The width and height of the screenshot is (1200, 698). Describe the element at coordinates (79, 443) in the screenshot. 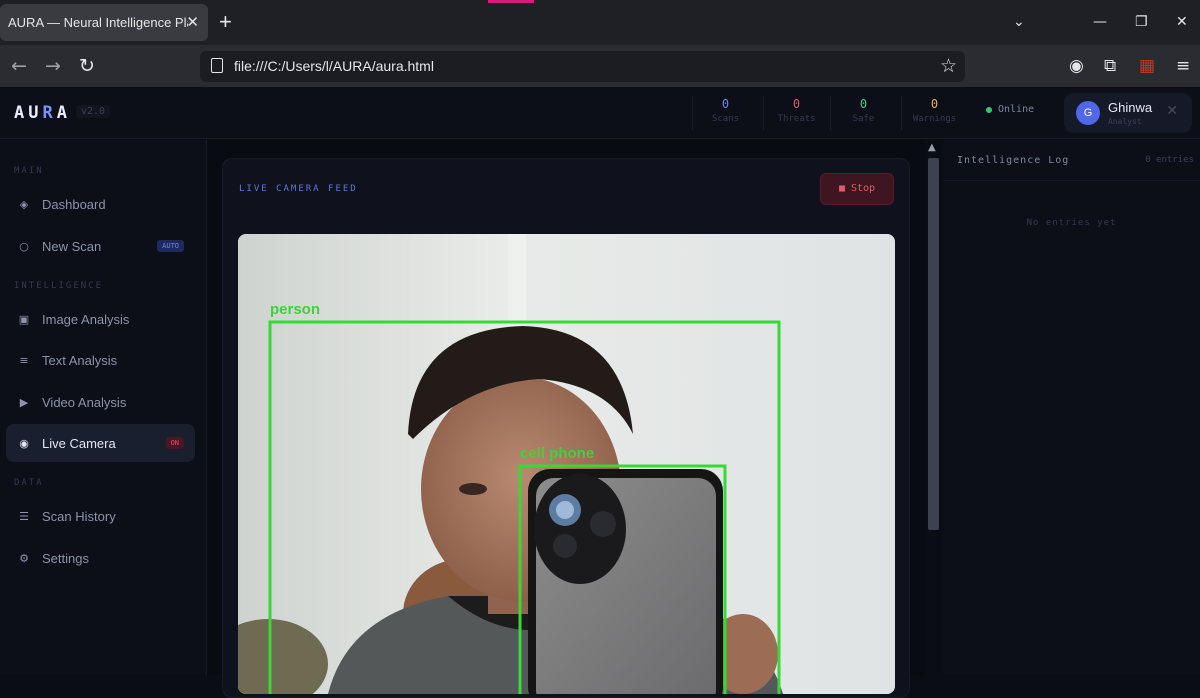

I see `sidebar-item-label: Live Camera` at that location.